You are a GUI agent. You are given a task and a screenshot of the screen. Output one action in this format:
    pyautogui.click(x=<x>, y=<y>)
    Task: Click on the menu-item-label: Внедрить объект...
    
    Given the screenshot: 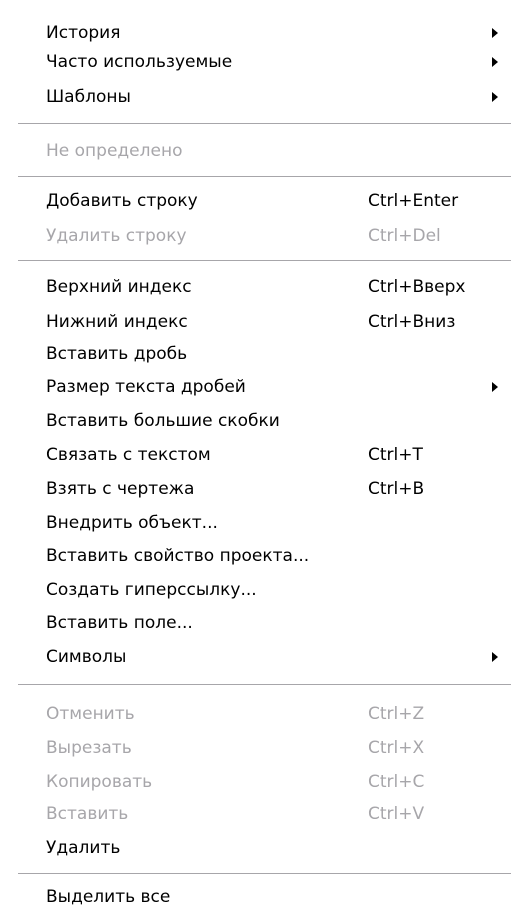 What is the action you would take?
    pyautogui.click(x=132, y=523)
    